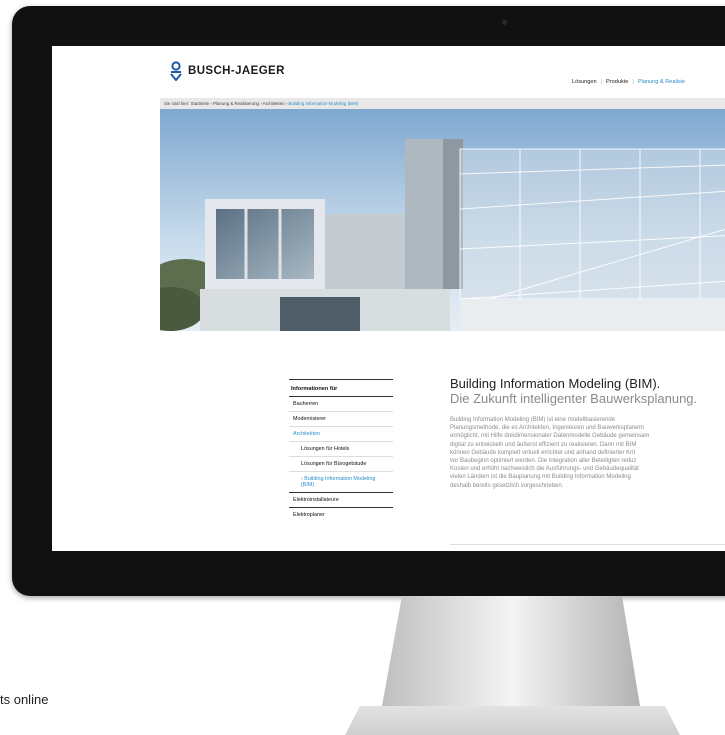 The height and width of the screenshot is (735, 725). Describe the element at coordinates (177, 103) in the screenshot. I see `breadcrumb-prefix: Sie sind hier:` at that location.